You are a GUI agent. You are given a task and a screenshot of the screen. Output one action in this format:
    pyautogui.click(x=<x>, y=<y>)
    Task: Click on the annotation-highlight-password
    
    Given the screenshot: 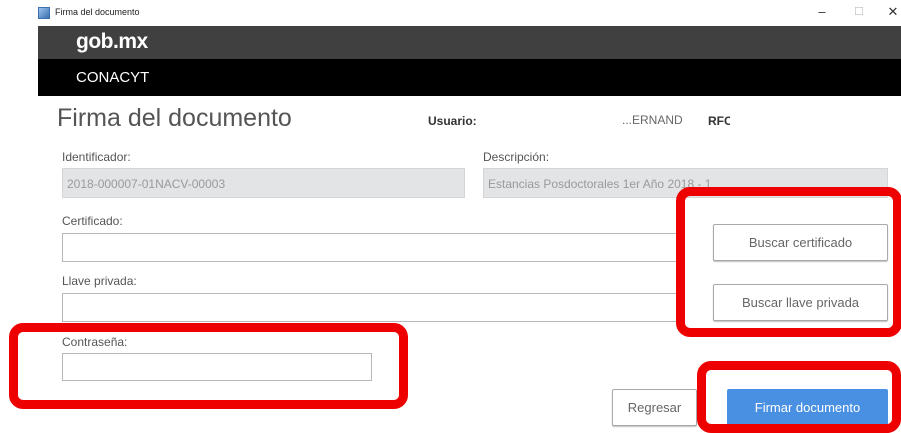 What is the action you would take?
    pyautogui.click(x=208, y=366)
    